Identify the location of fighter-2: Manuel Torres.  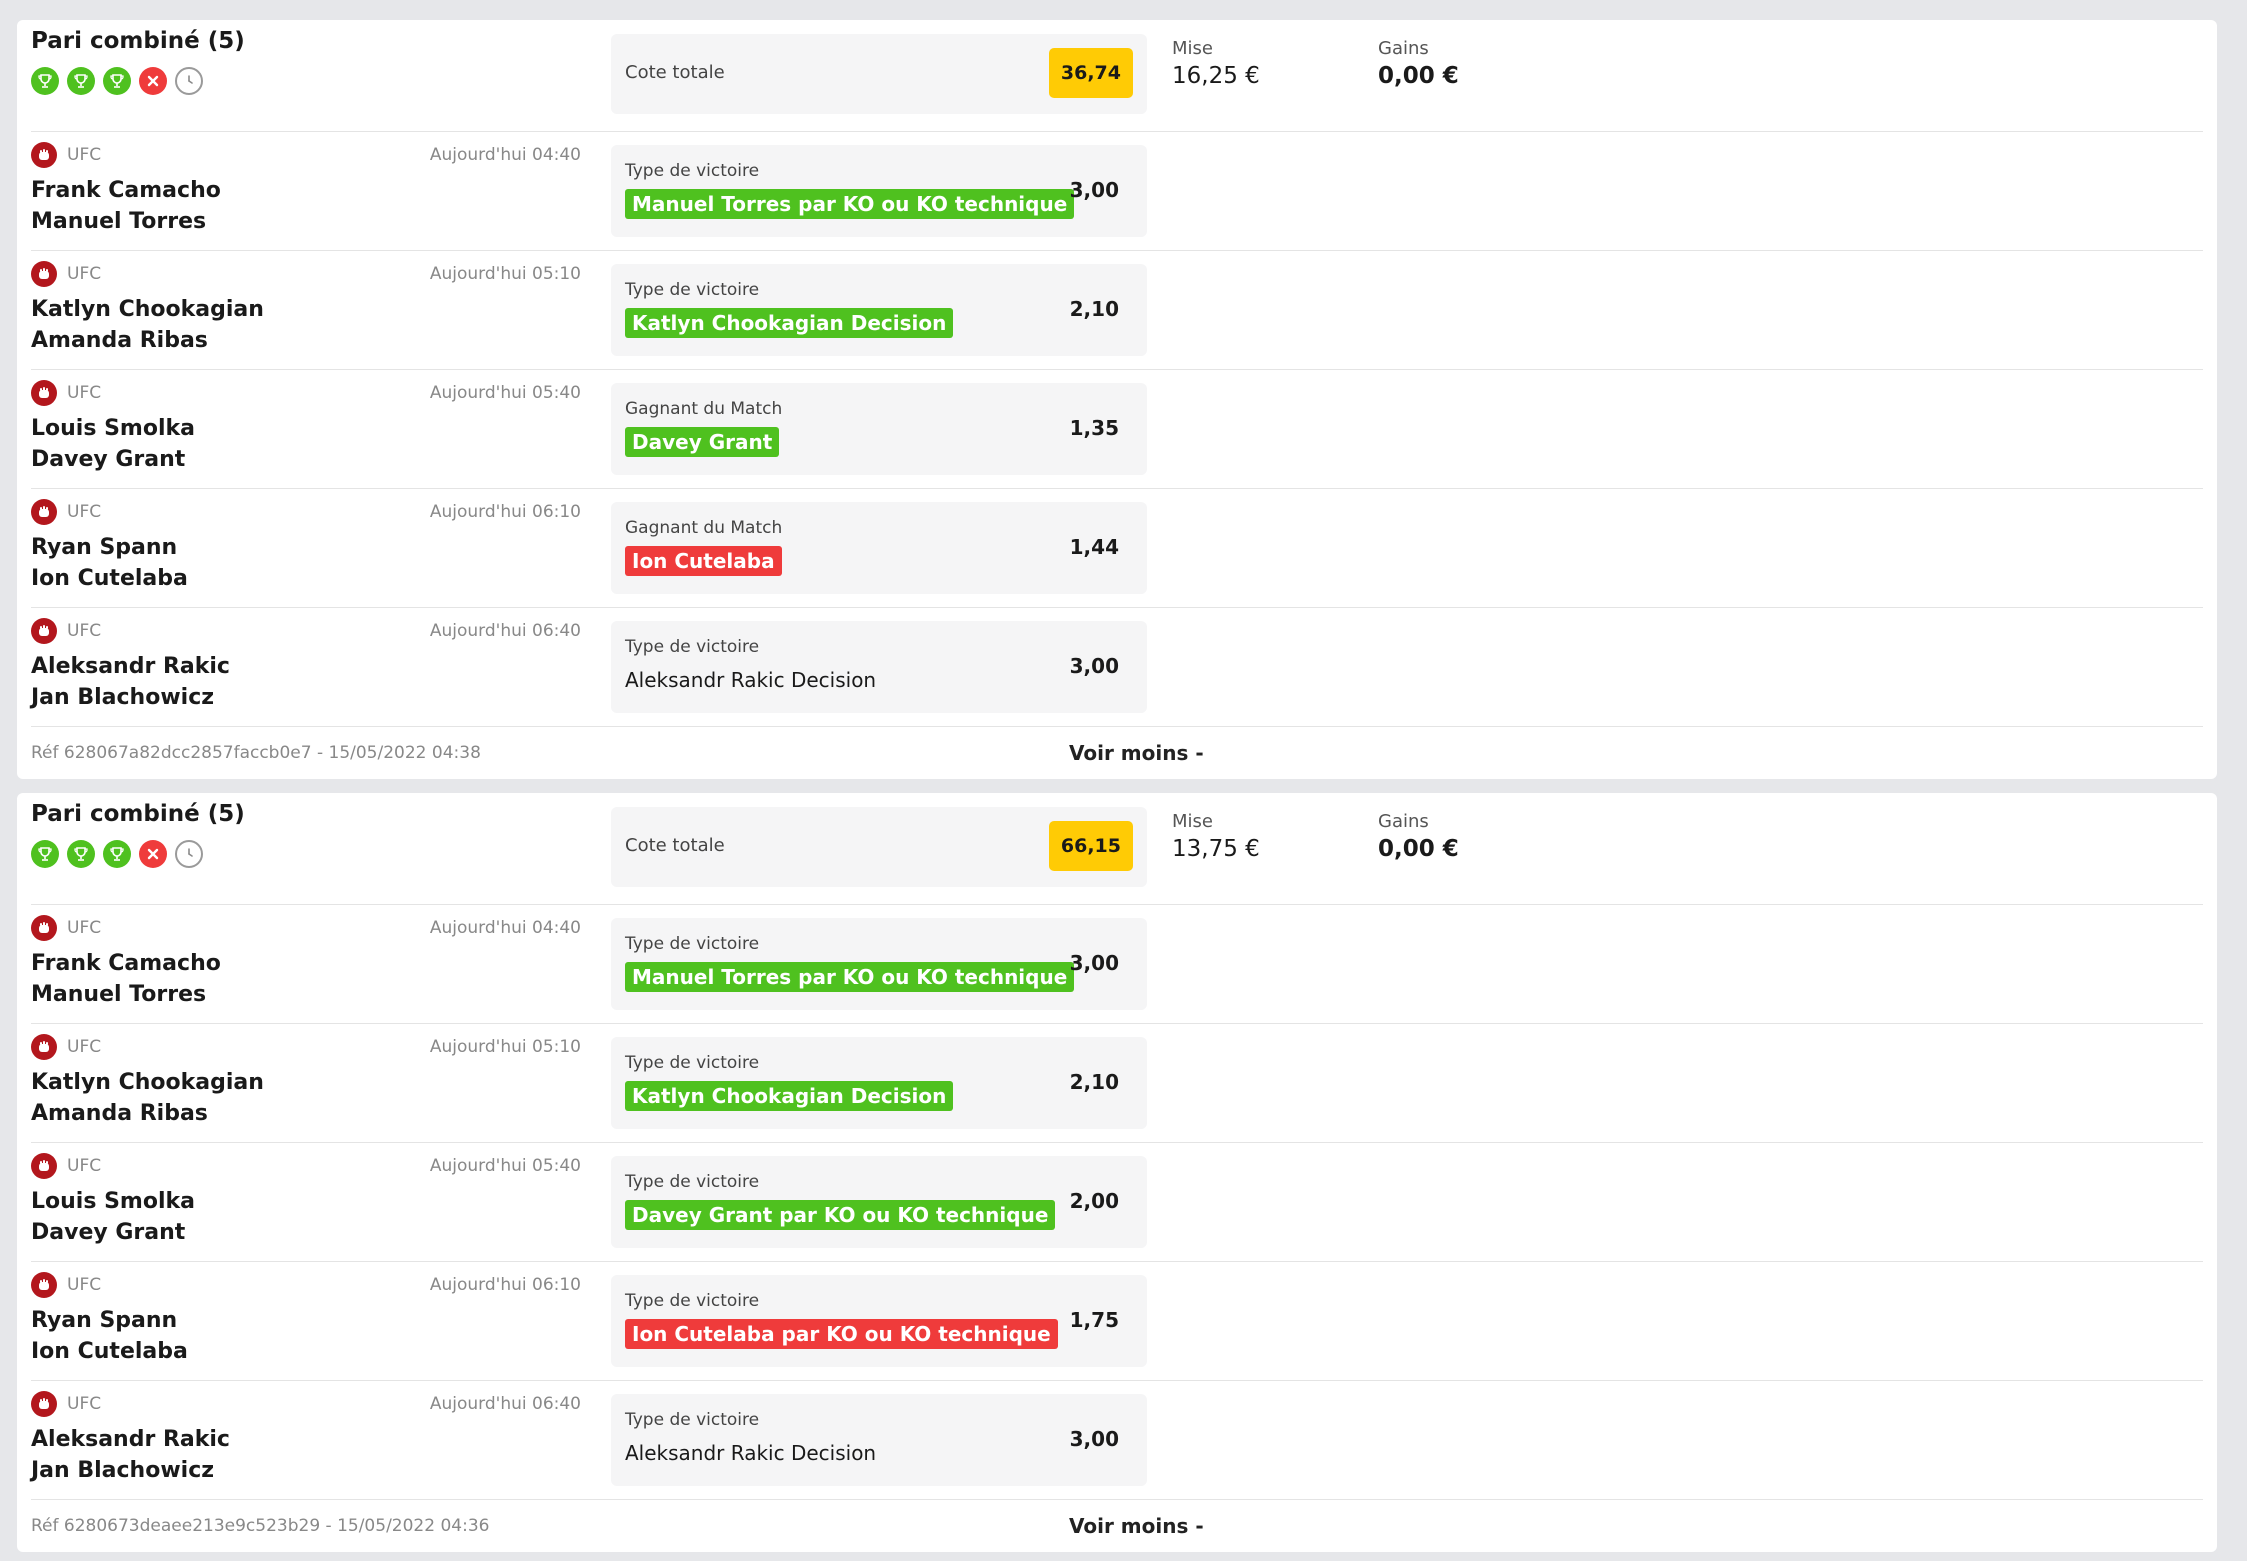
(119, 221).